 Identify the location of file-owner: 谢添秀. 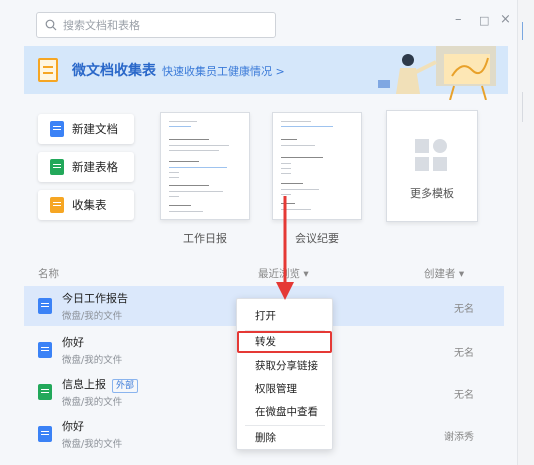
(459, 437).